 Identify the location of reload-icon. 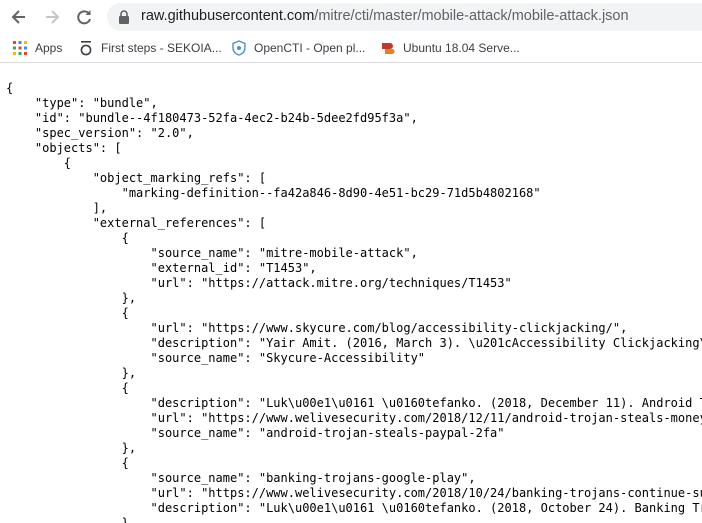
(84, 17).